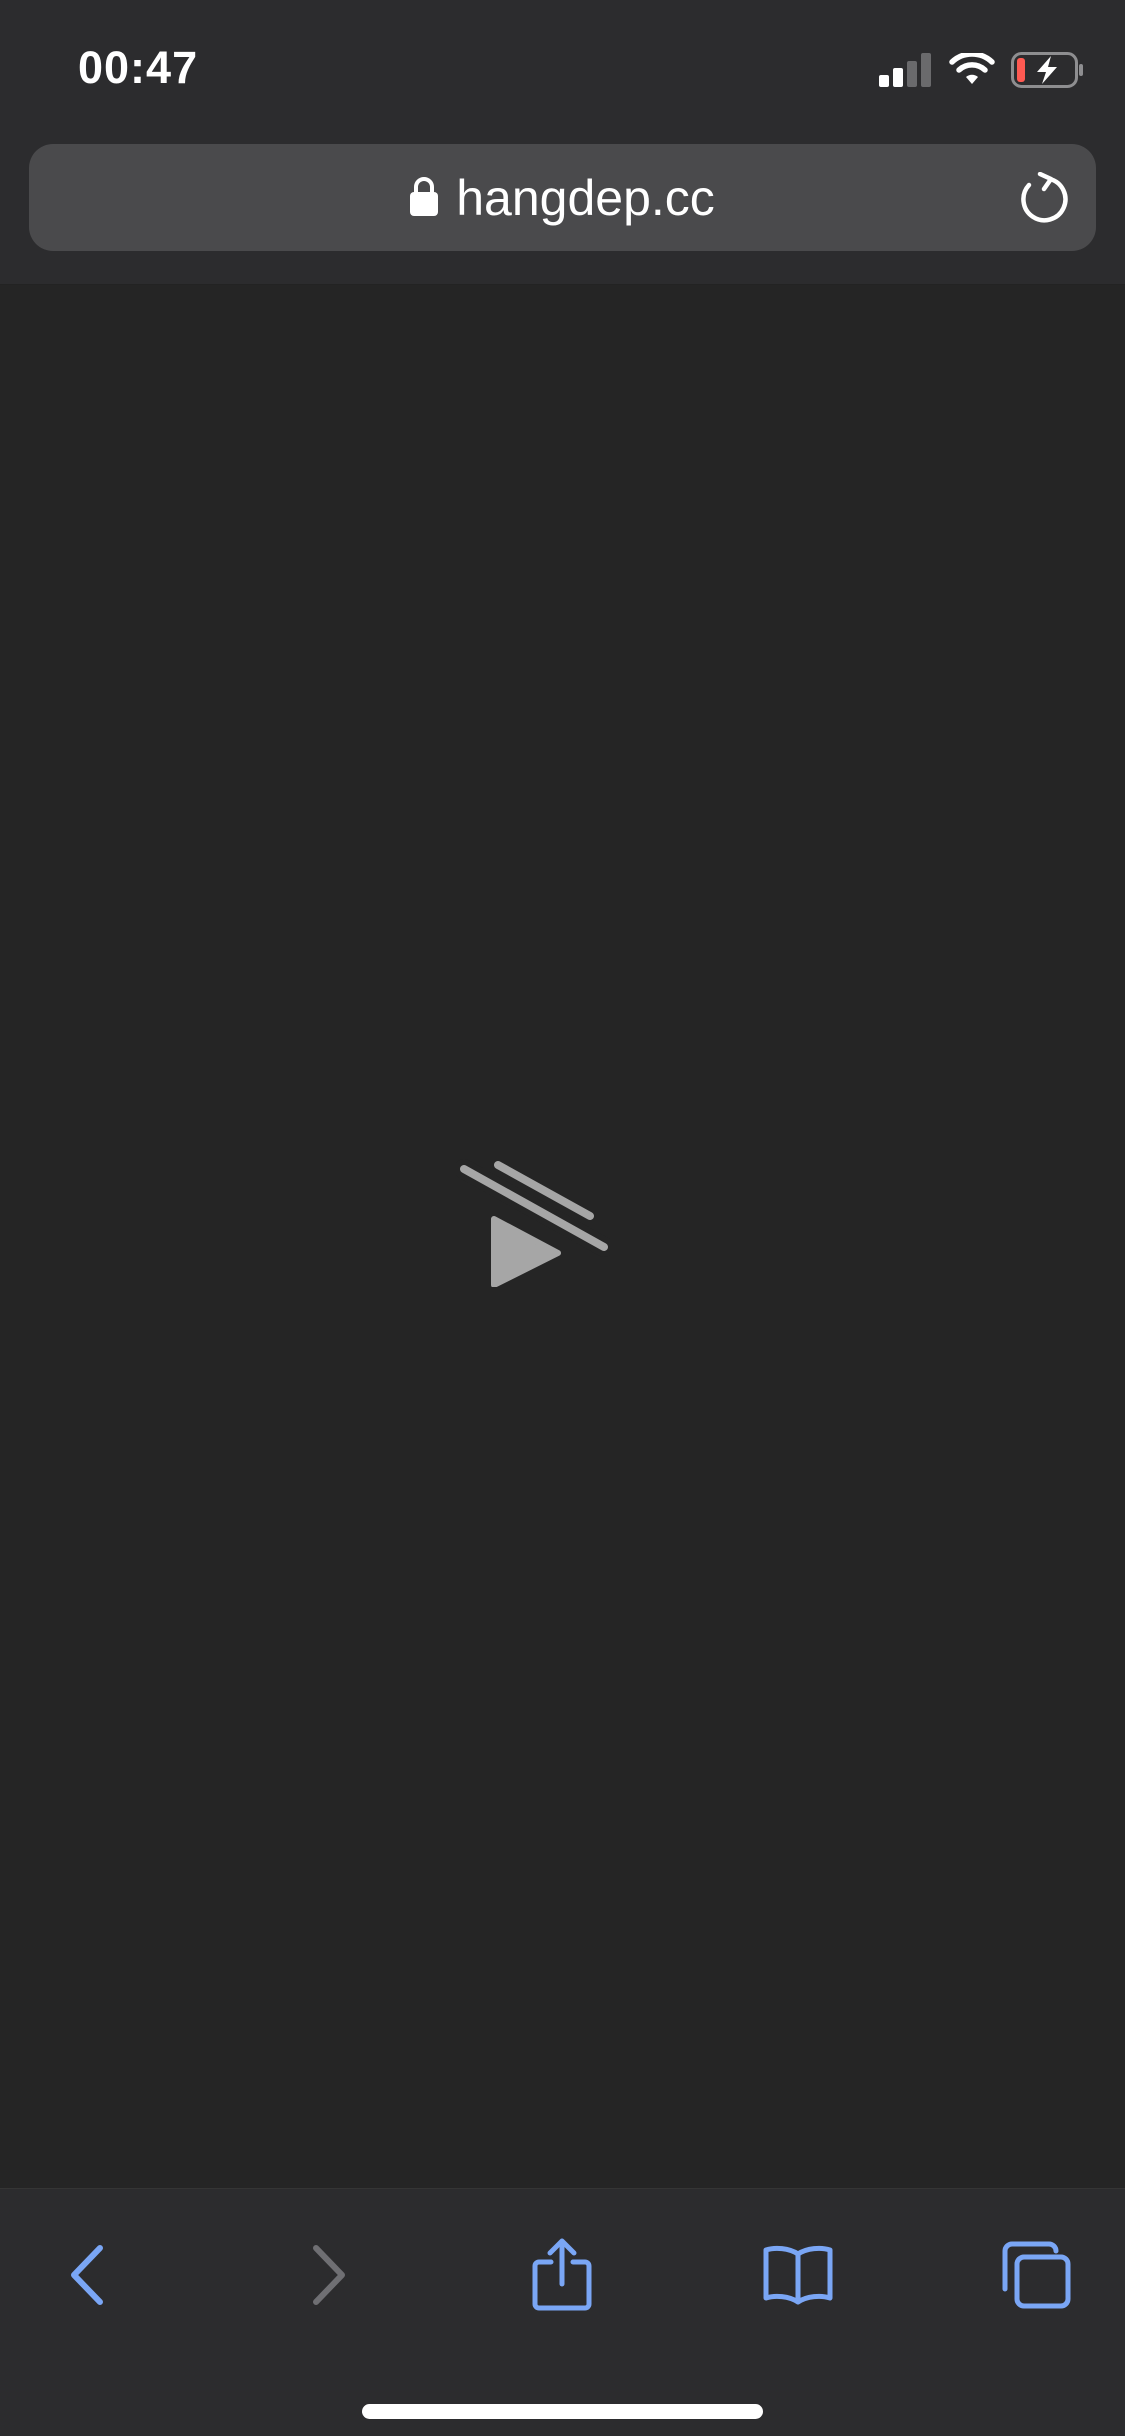  I want to click on status-icons, so click(982, 70).